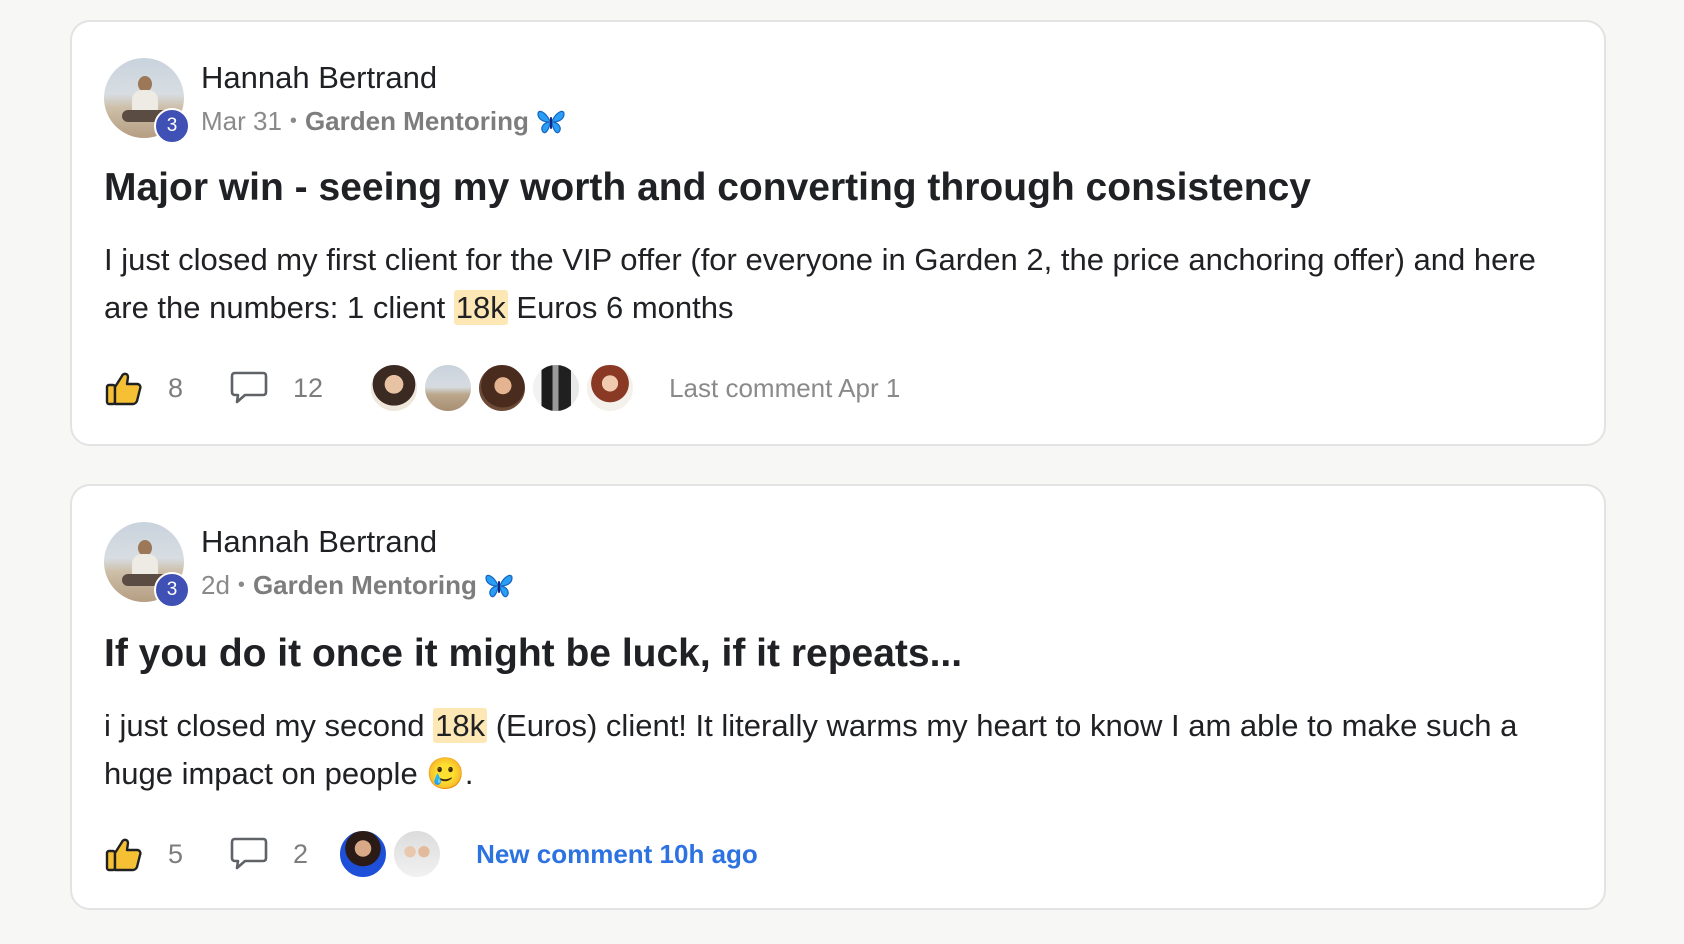 Image resolution: width=1684 pixels, height=944 pixels. What do you see at coordinates (176, 387) in the screenshot?
I see `like-count: 8` at bounding box center [176, 387].